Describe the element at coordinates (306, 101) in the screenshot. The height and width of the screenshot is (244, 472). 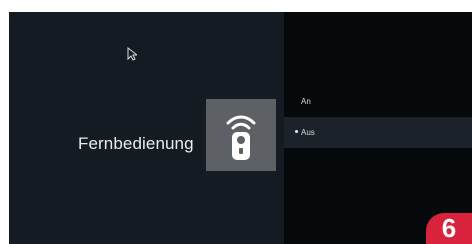
I see `option-label-an: An` at that location.